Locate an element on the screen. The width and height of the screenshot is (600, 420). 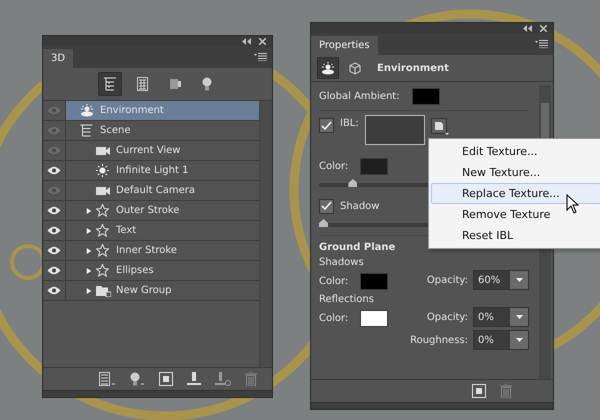
layer-name: Inner Stroke is located at coordinates (146, 250).